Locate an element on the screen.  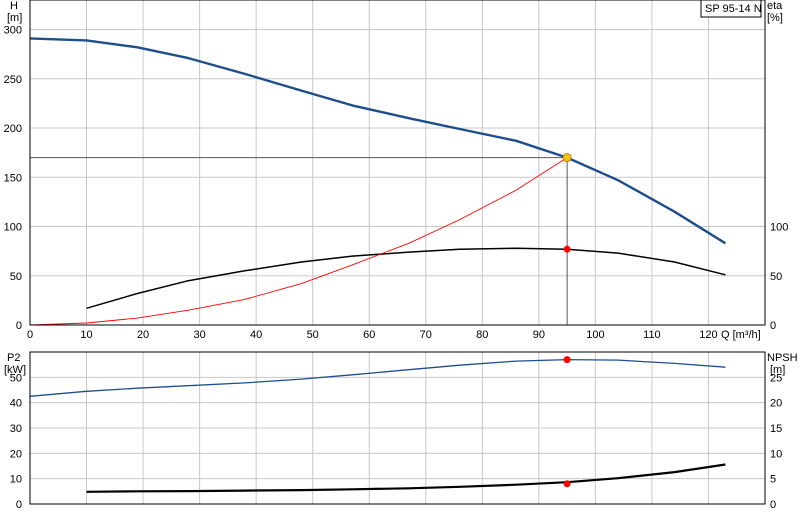
x-tick-110: 110 is located at coordinates (652, 335).